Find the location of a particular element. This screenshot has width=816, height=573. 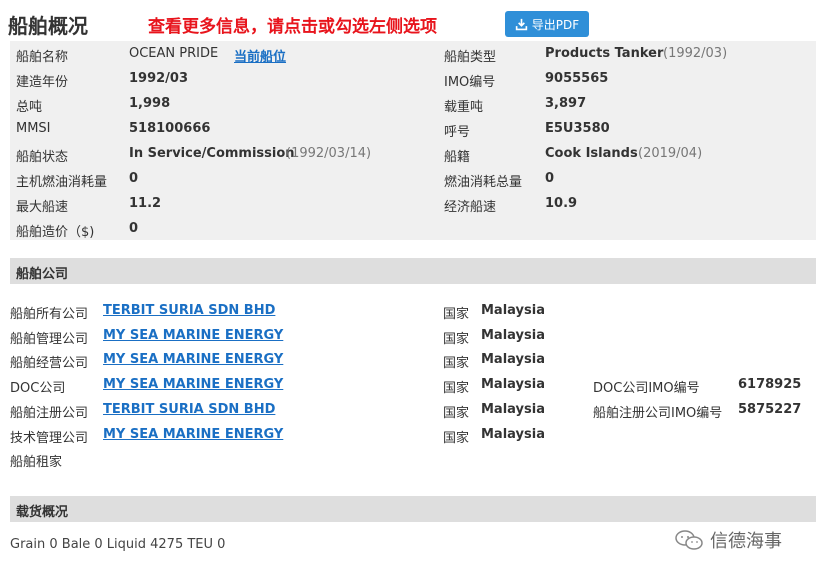

ship-type-label: 船舶类型 is located at coordinates (470, 57).